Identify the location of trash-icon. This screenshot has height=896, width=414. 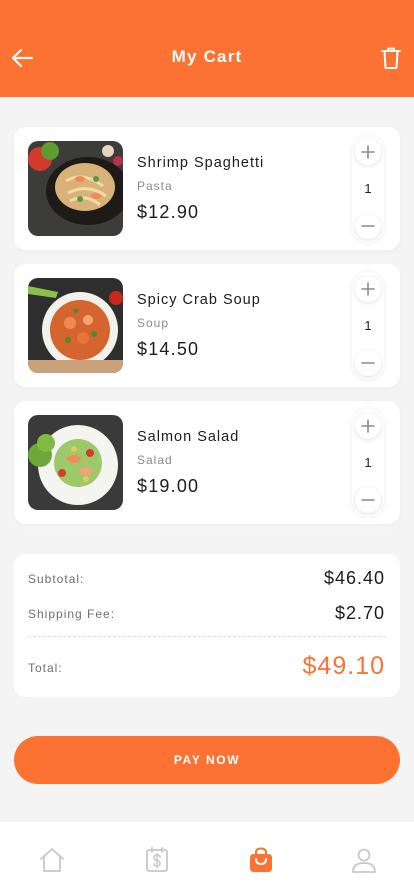
(391, 58).